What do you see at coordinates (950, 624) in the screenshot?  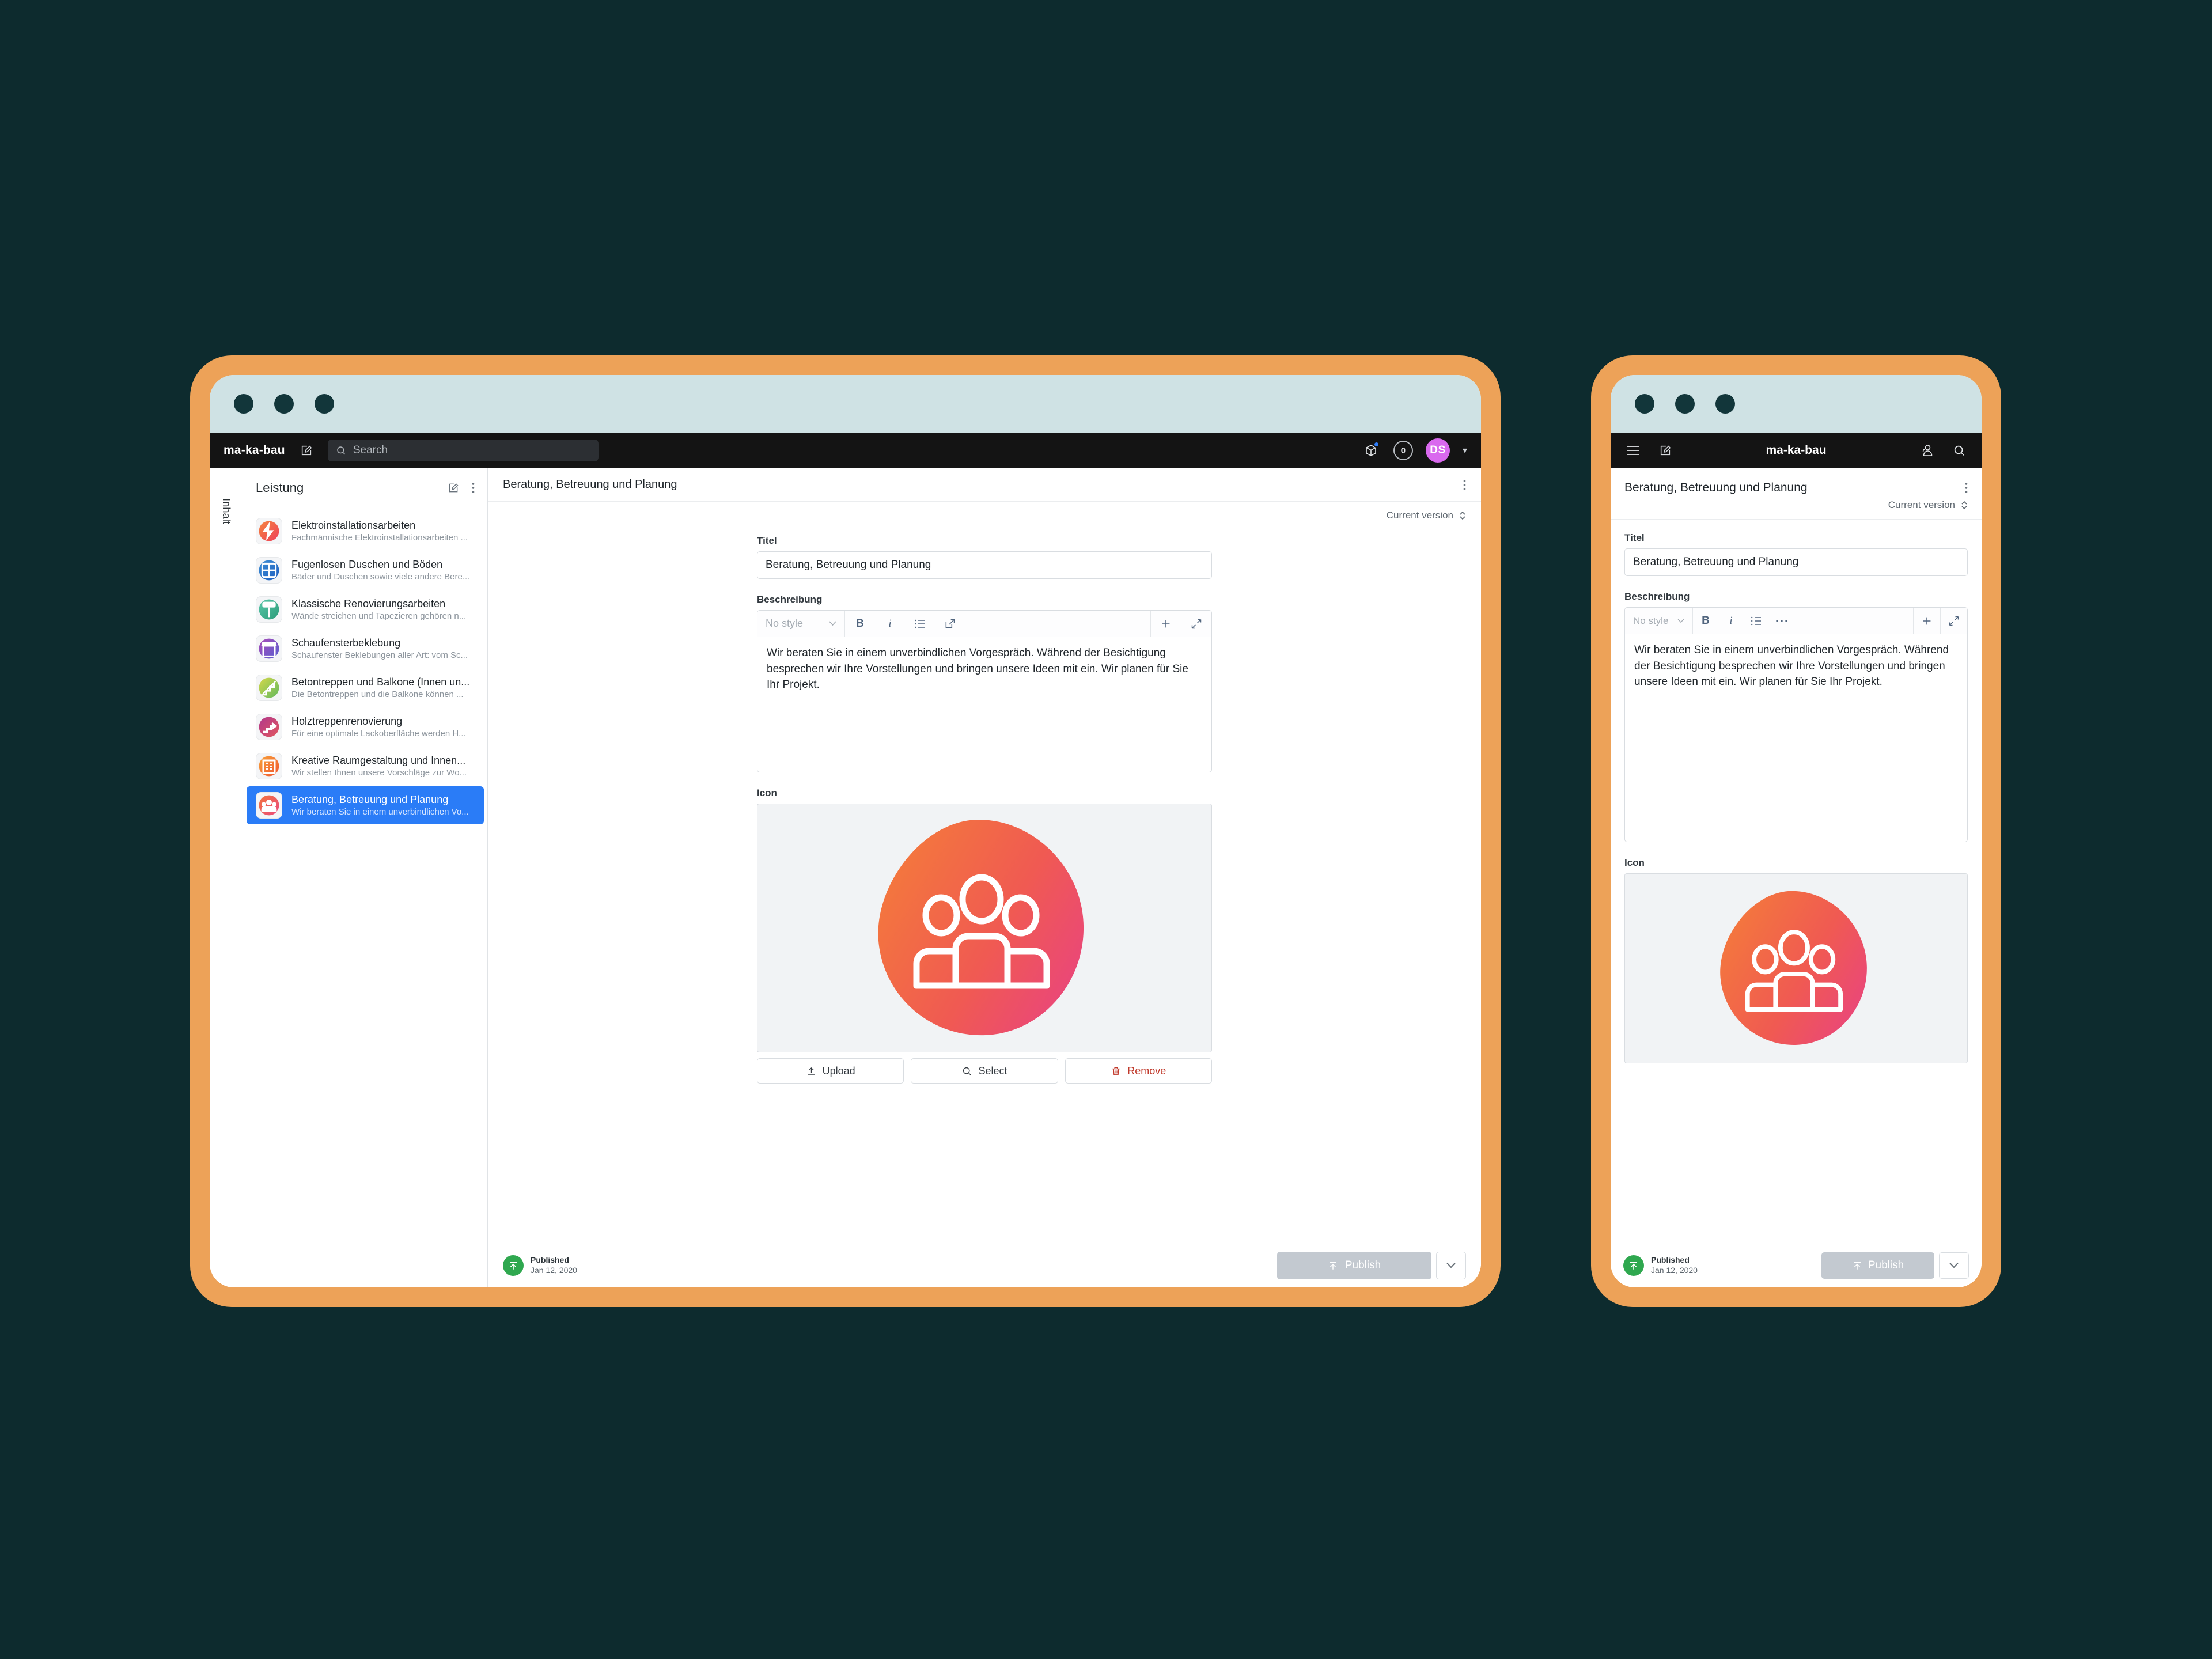 I see `external-link-icon` at bounding box center [950, 624].